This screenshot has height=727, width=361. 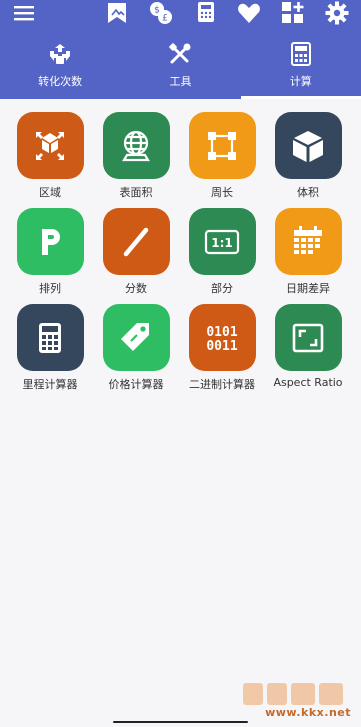 I want to click on tab-bar: 转化次数 工具 计算, so click(x=180, y=67).